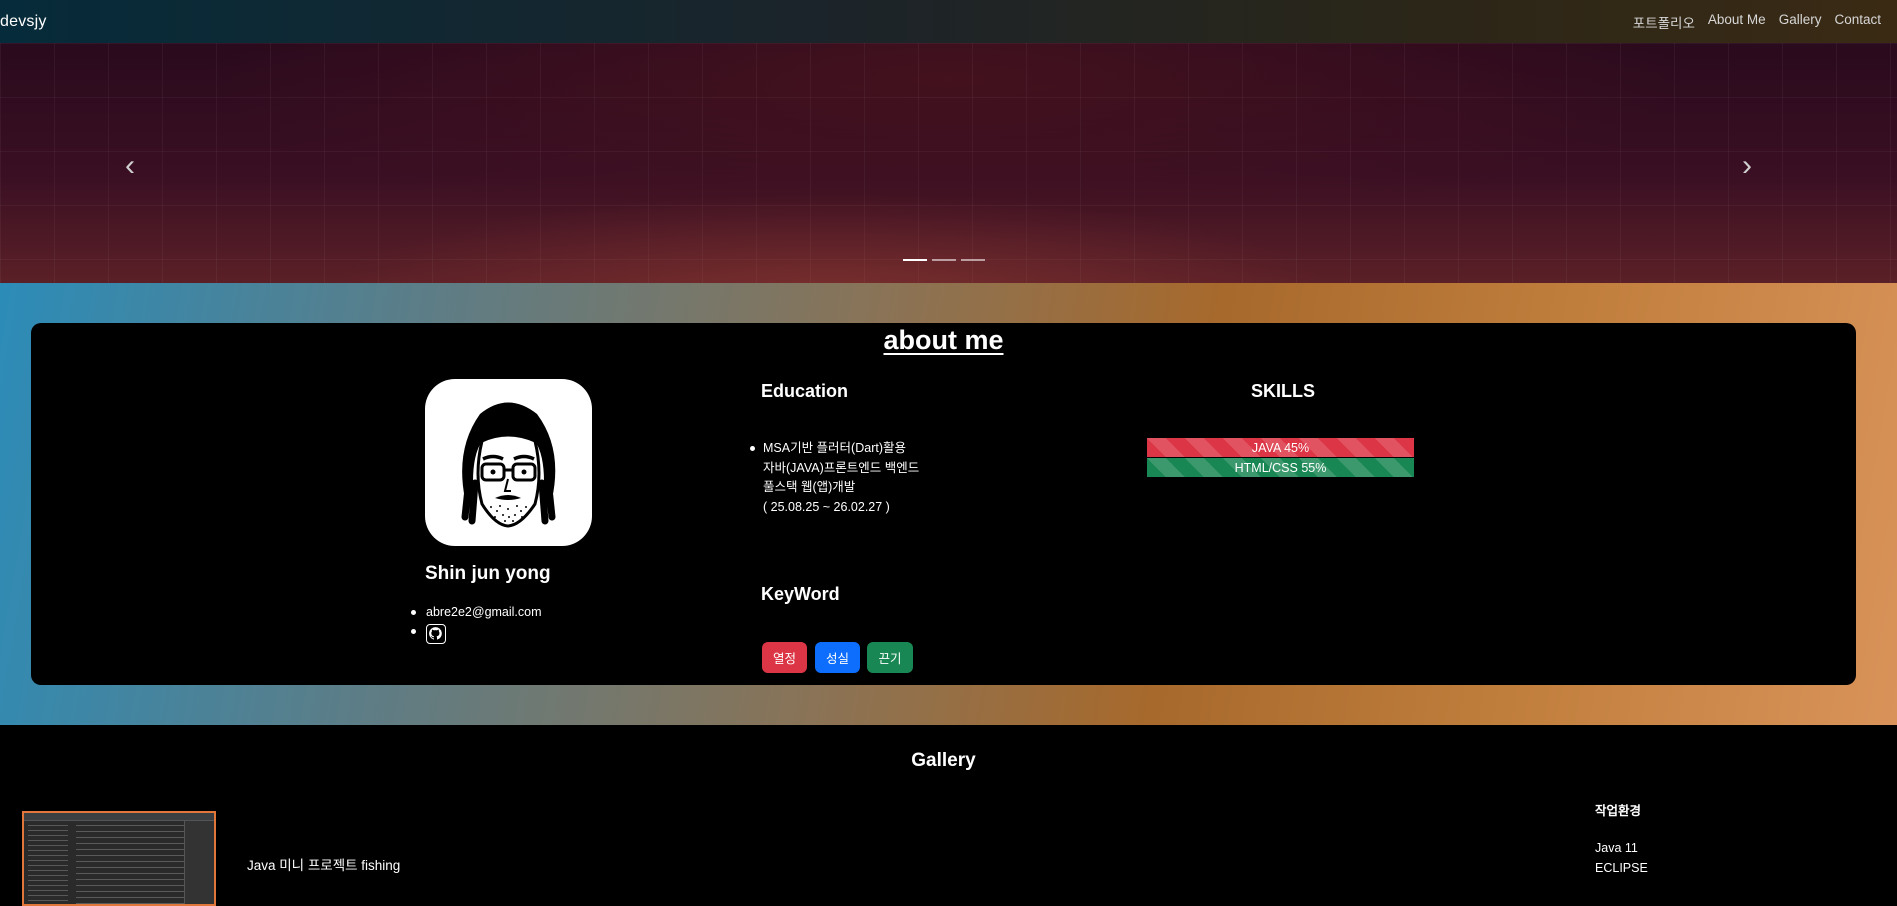 The height and width of the screenshot is (906, 1897). What do you see at coordinates (1616, 848) in the screenshot?
I see `env-item-java: Java 11` at bounding box center [1616, 848].